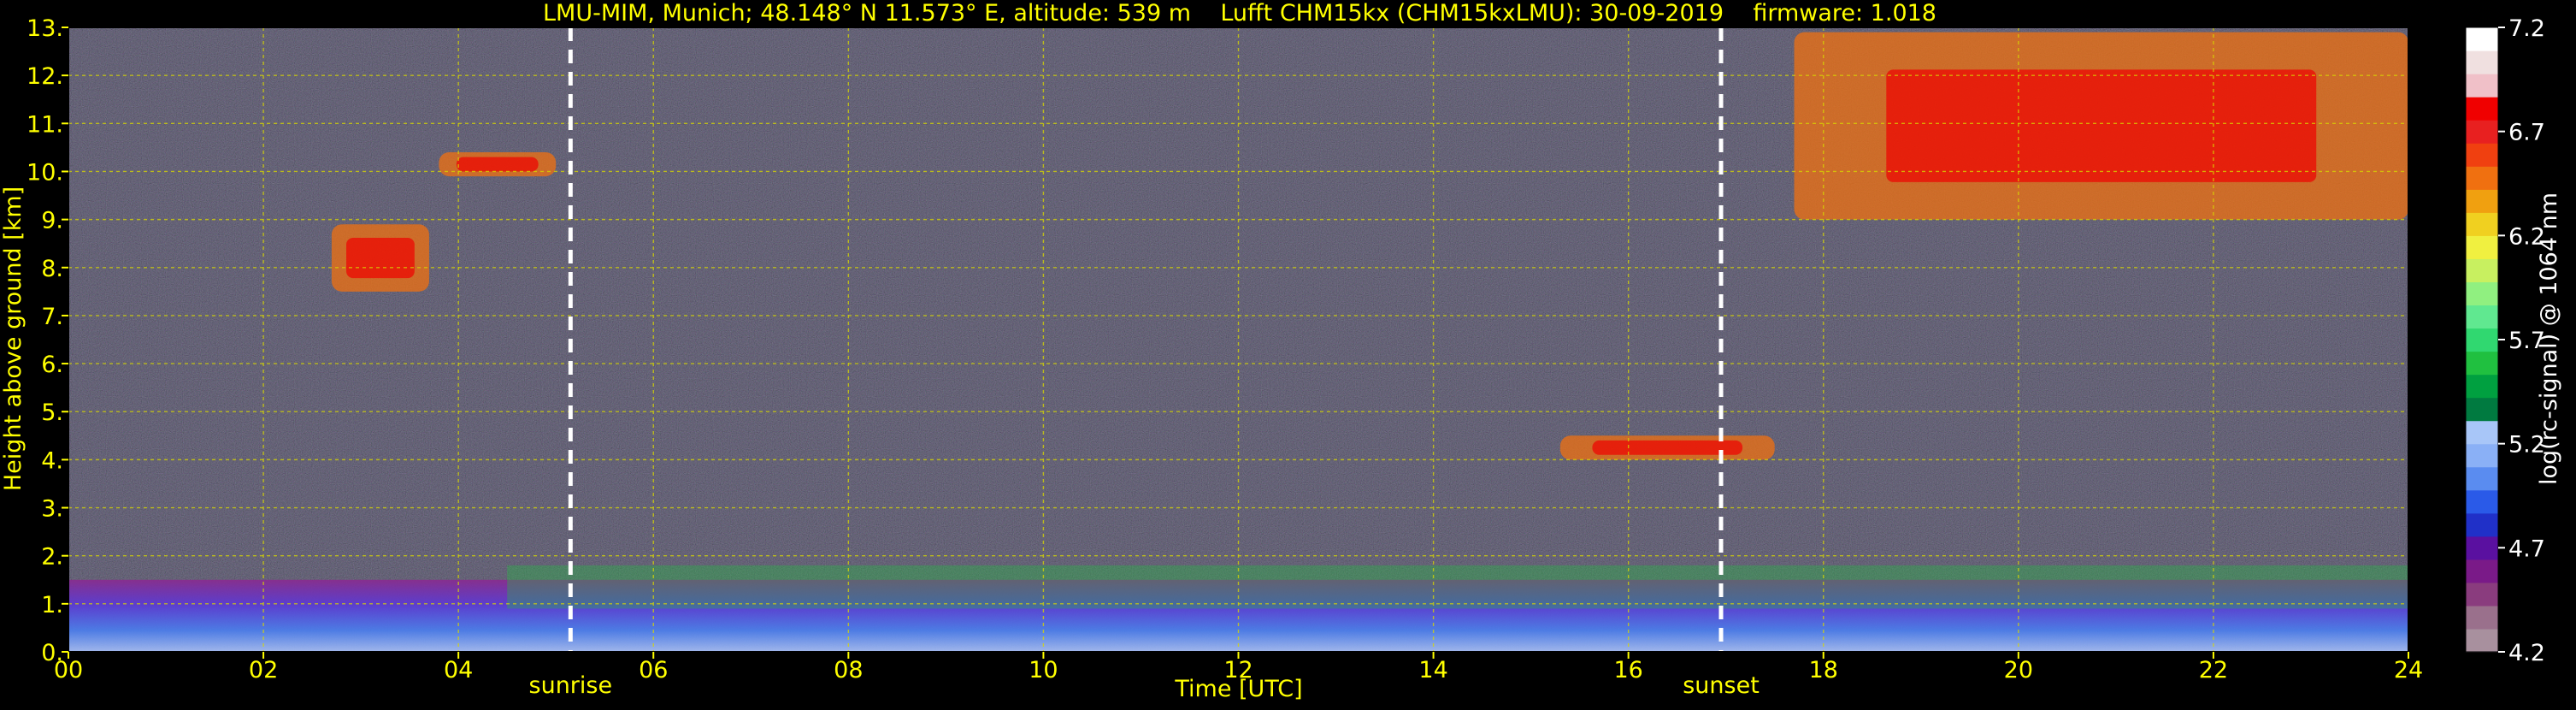 The image size is (2576, 710). Describe the element at coordinates (45, 172) in the screenshot. I see `y-tick-label: 10.` at that location.